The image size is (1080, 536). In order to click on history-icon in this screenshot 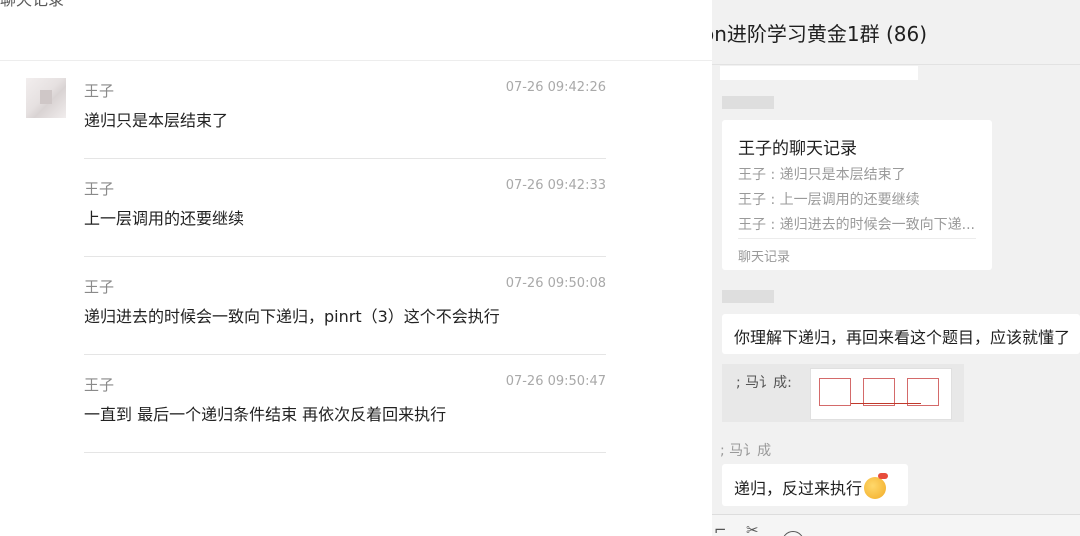, I will do `click(793, 533)`.